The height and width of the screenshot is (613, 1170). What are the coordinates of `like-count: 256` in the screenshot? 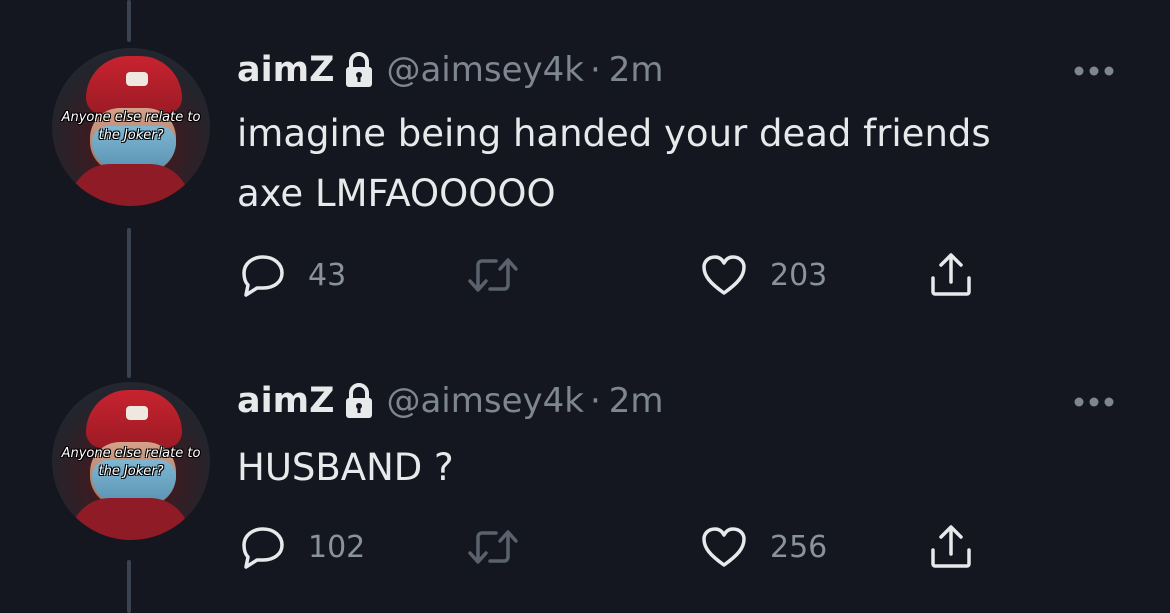 It's located at (799, 547).